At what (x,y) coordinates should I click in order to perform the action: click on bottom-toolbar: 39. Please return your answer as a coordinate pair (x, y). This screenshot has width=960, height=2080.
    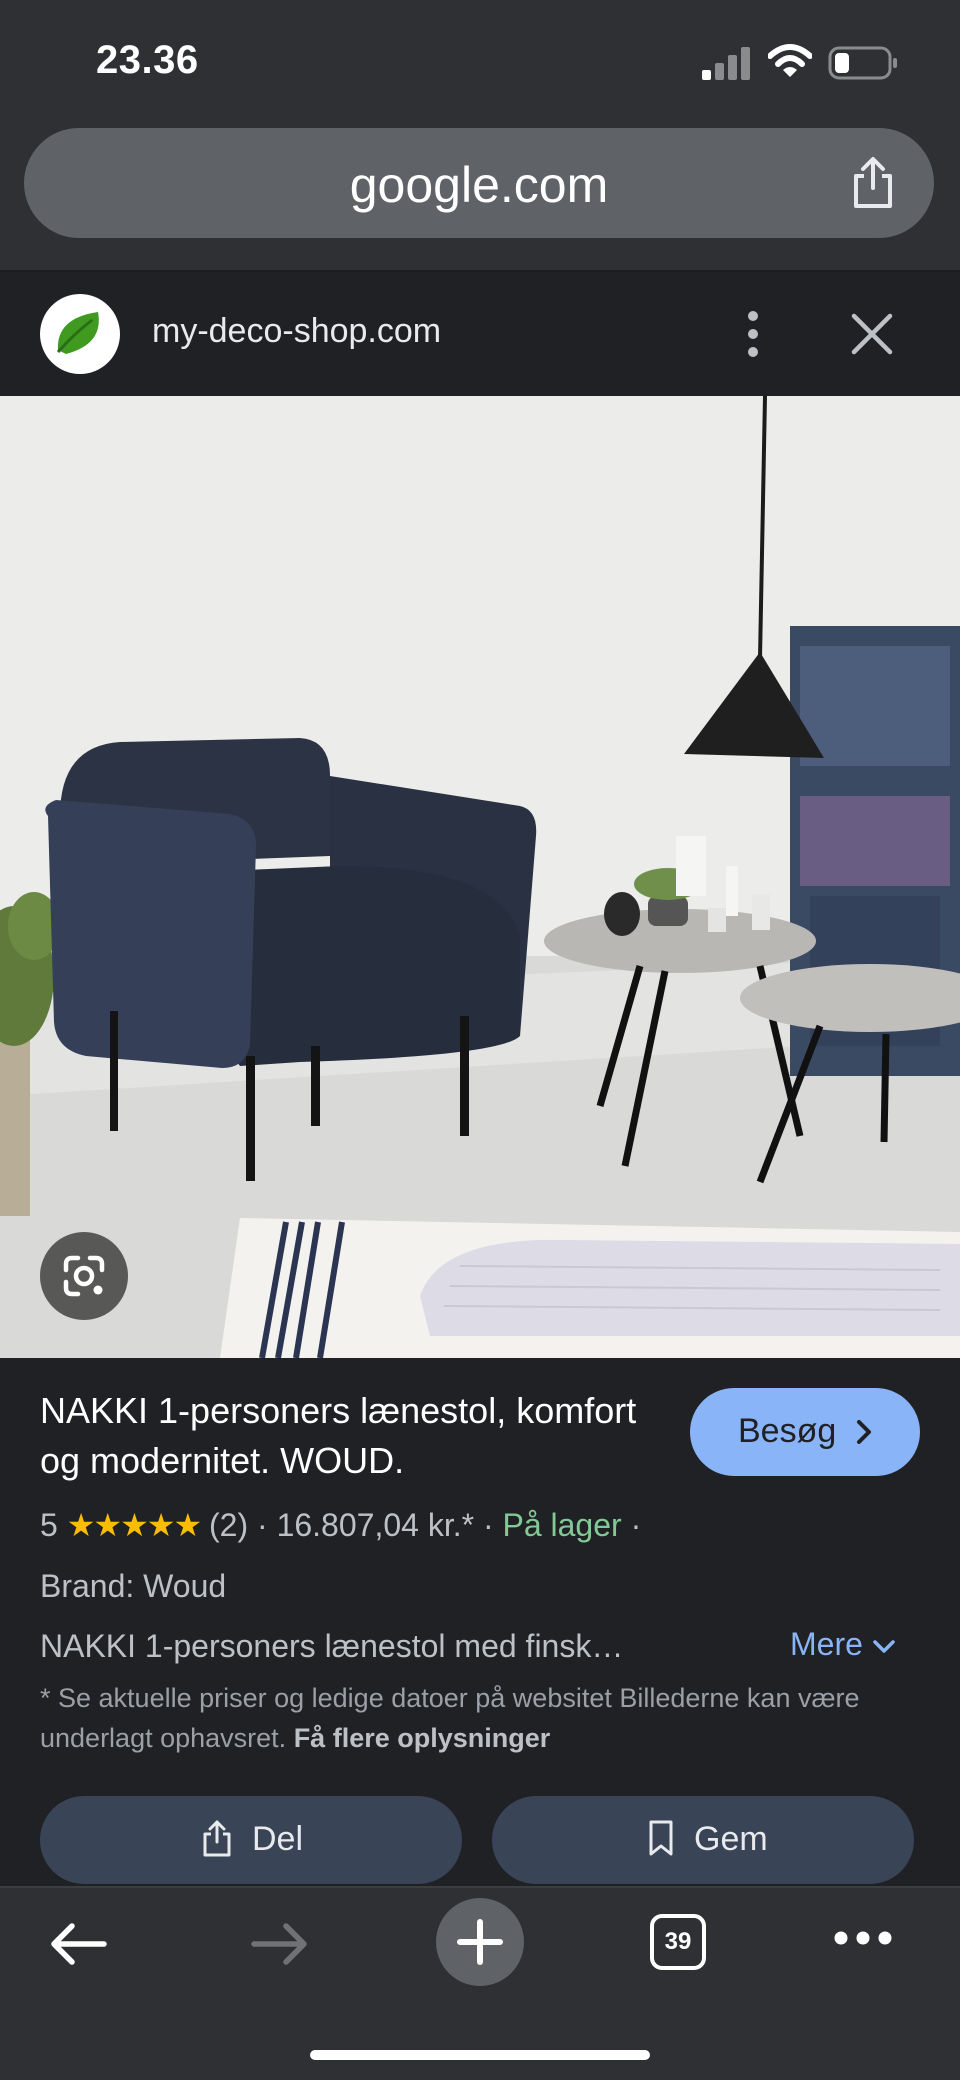
    Looking at the image, I should click on (480, 1983).